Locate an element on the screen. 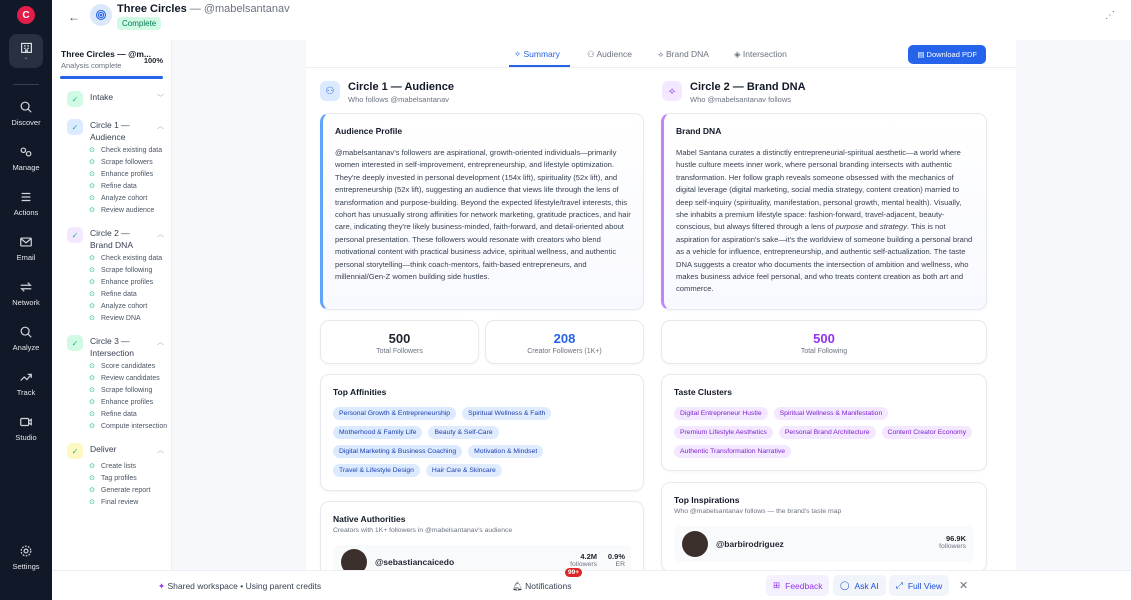  trend-icon is located at coordinates (26, 377).